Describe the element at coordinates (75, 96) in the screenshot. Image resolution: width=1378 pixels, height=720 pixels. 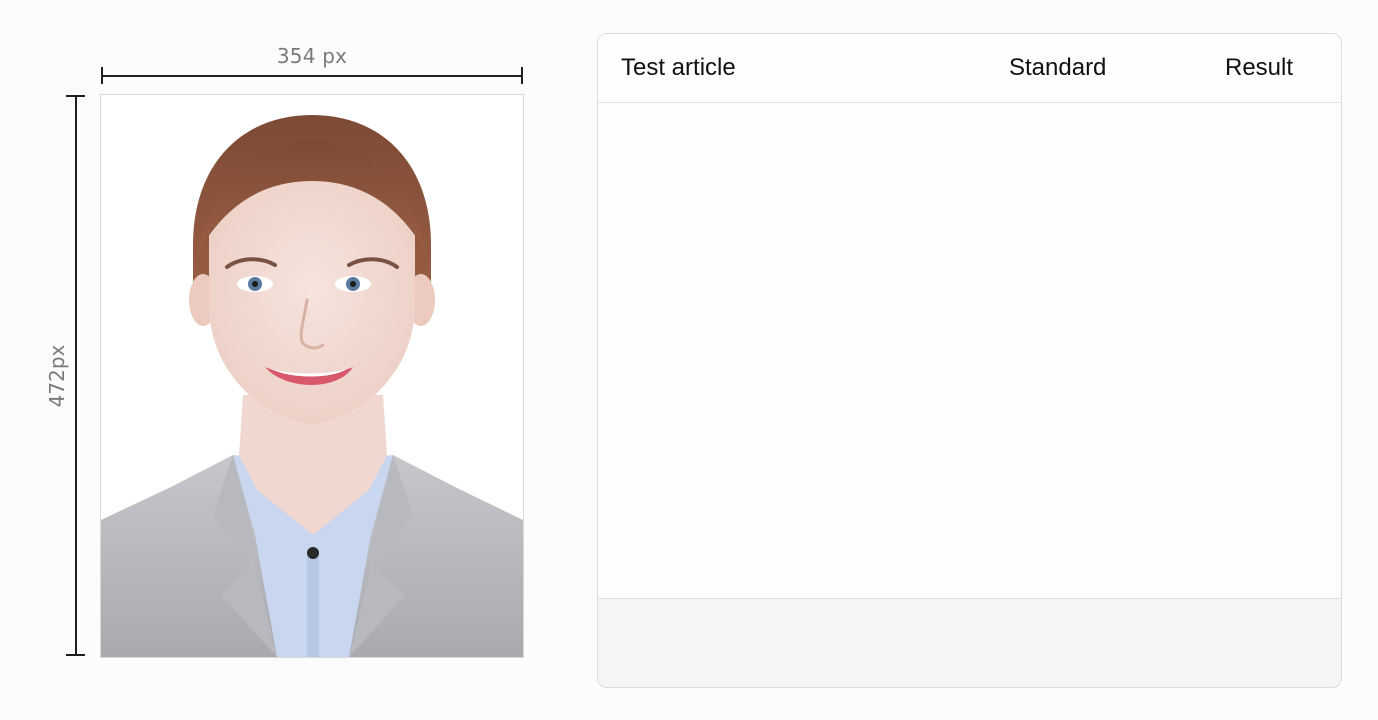
I see `height-dimension-tick-top` at that location.